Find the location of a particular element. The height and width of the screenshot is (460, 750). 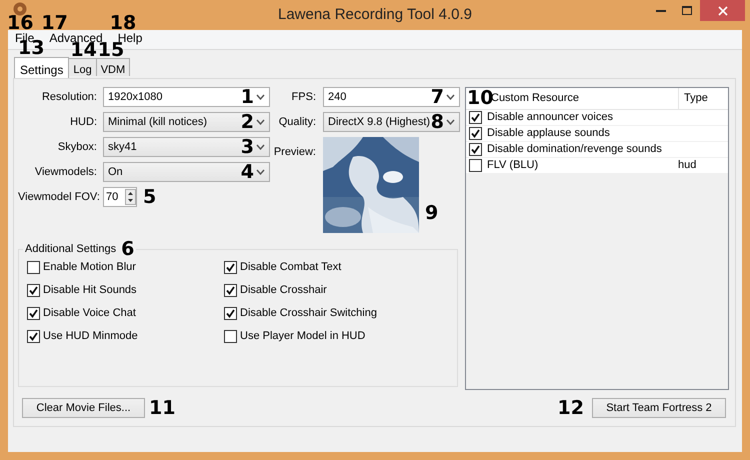

callout-number: 9 is located at coordinates (431, 213).